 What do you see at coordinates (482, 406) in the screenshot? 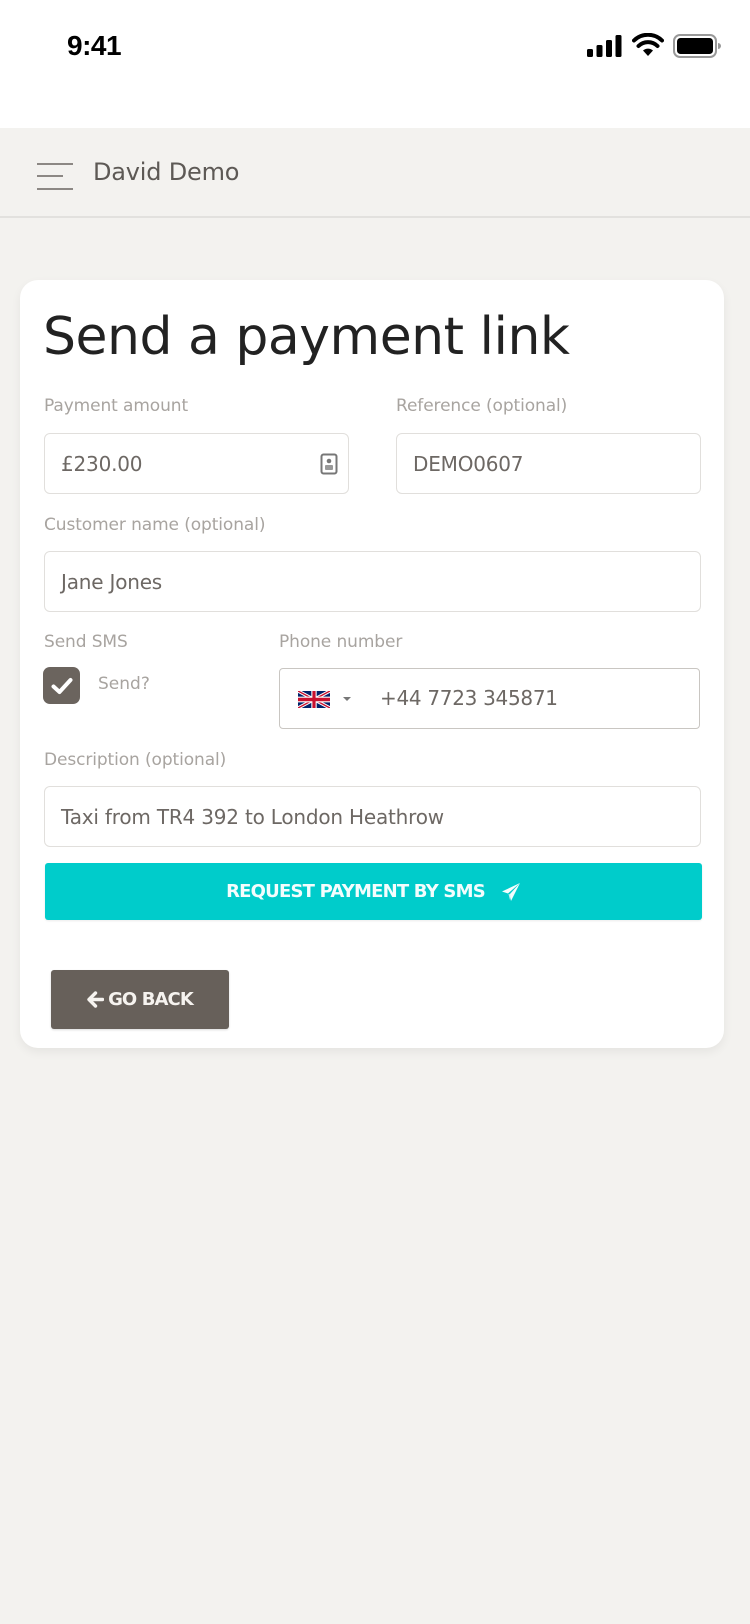
I see `reference-label: Reference (optional)` at bounding box center [482, 406].